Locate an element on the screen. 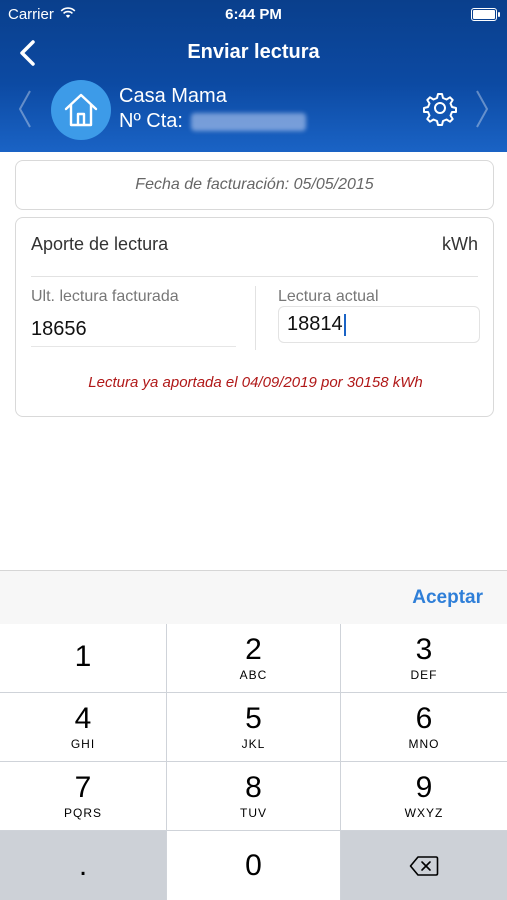  backspace-icon is located at coordinates (424, 865).